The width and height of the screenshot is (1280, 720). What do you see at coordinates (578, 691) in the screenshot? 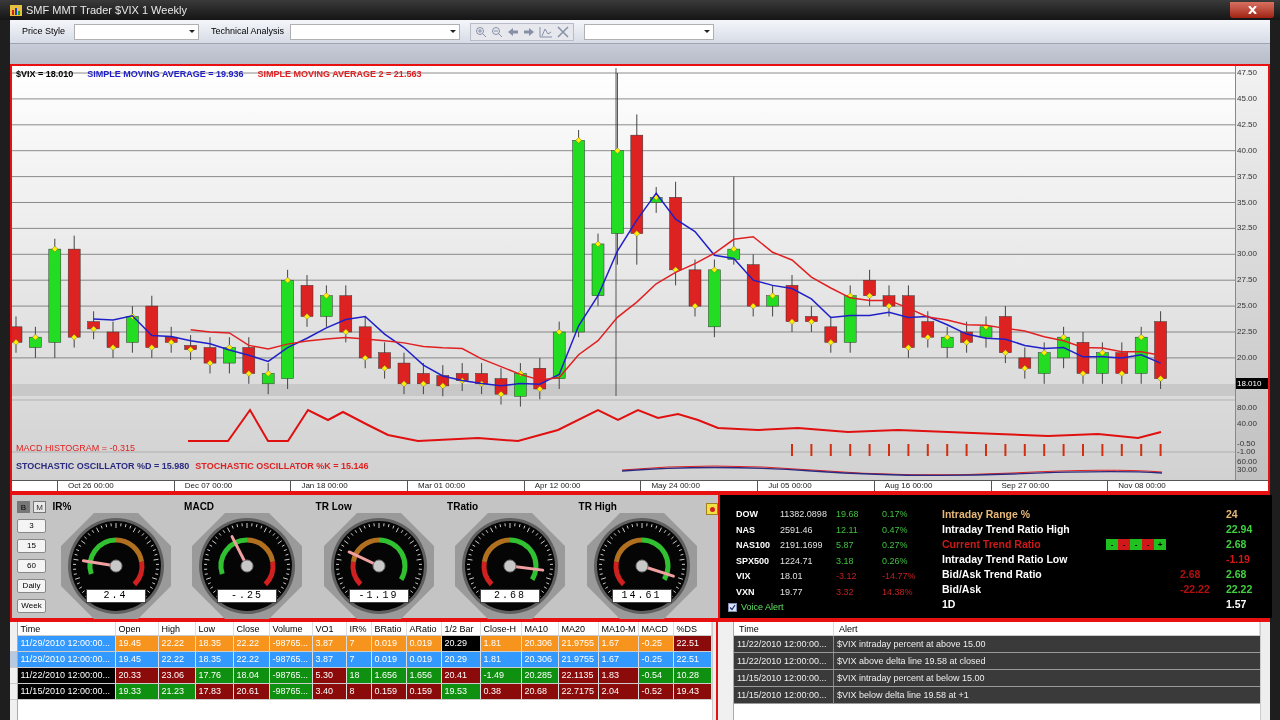
I see `table-cell: 22.7175` at bounding box center [578, 691].